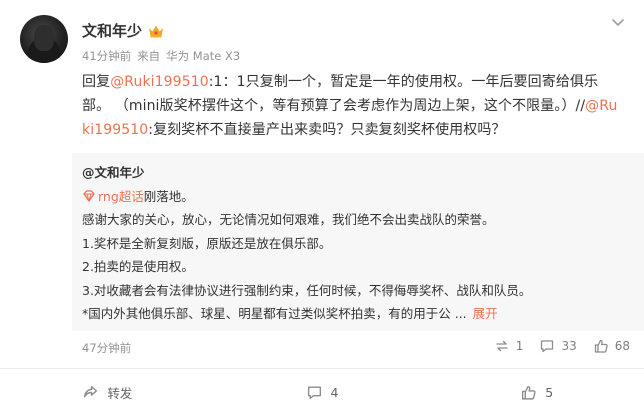 This screenshot has height=415, width=644. I want to click on quoted-line: 感谢大家的关心，放心，无论情况如何艰难，我们绝不会出卖战队的荣誉。, so click(288, 219).